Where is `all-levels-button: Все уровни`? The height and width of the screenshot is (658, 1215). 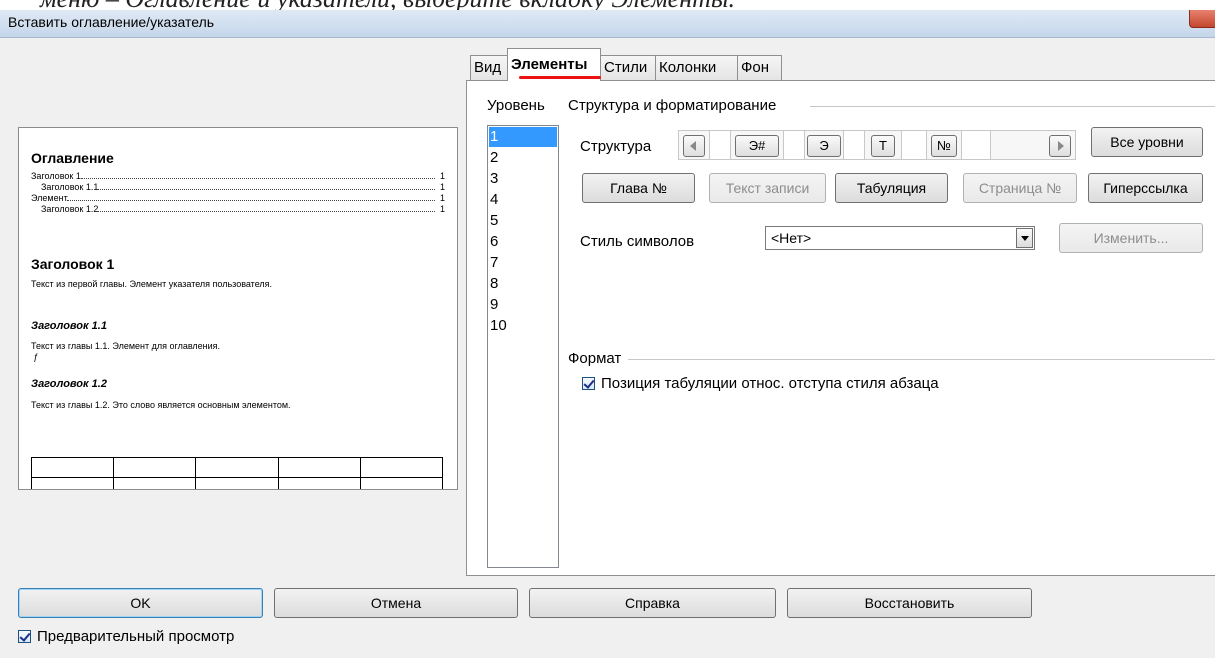 all-levels-button: Все уровни is located at coordinates (1147, 142).